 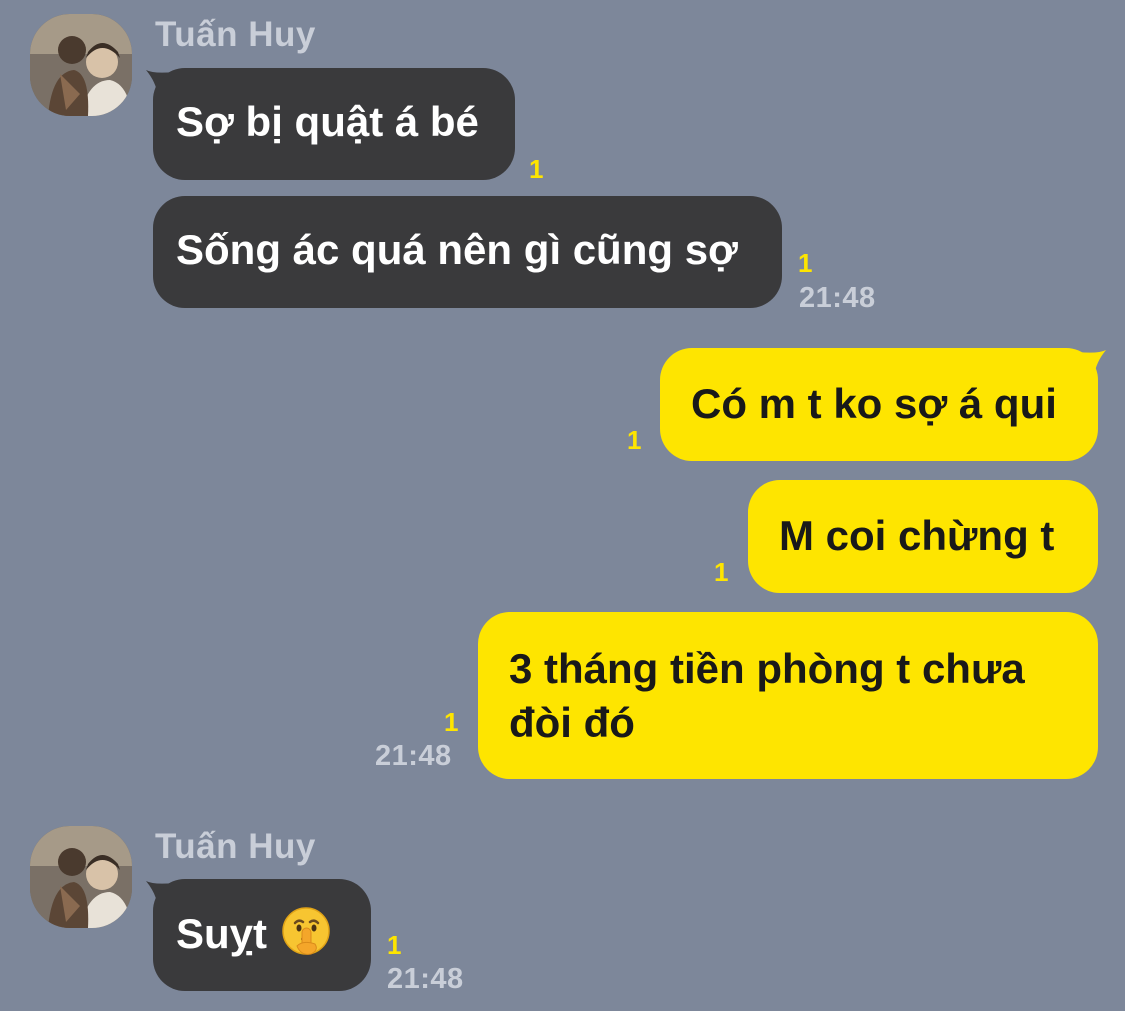 I want to click on incoming-message-bubble: Suỵt, so click(x=262, y=935).